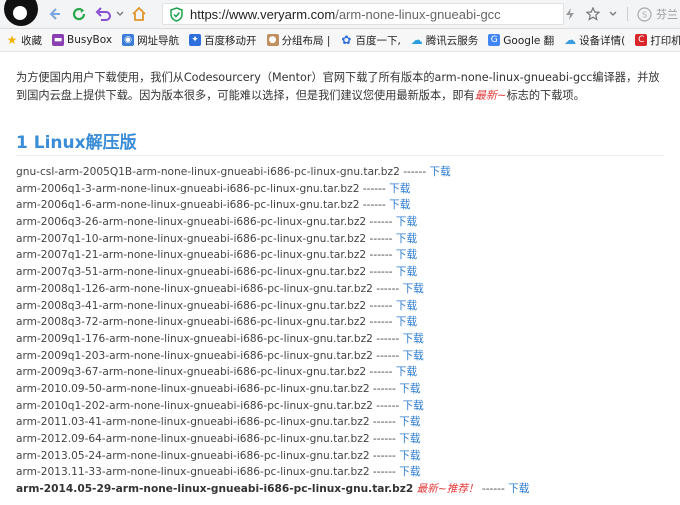 This screenshot has width=680, height=505. I want to click on bookmark-item: ✦ 百度移动开, so click(223, 40).